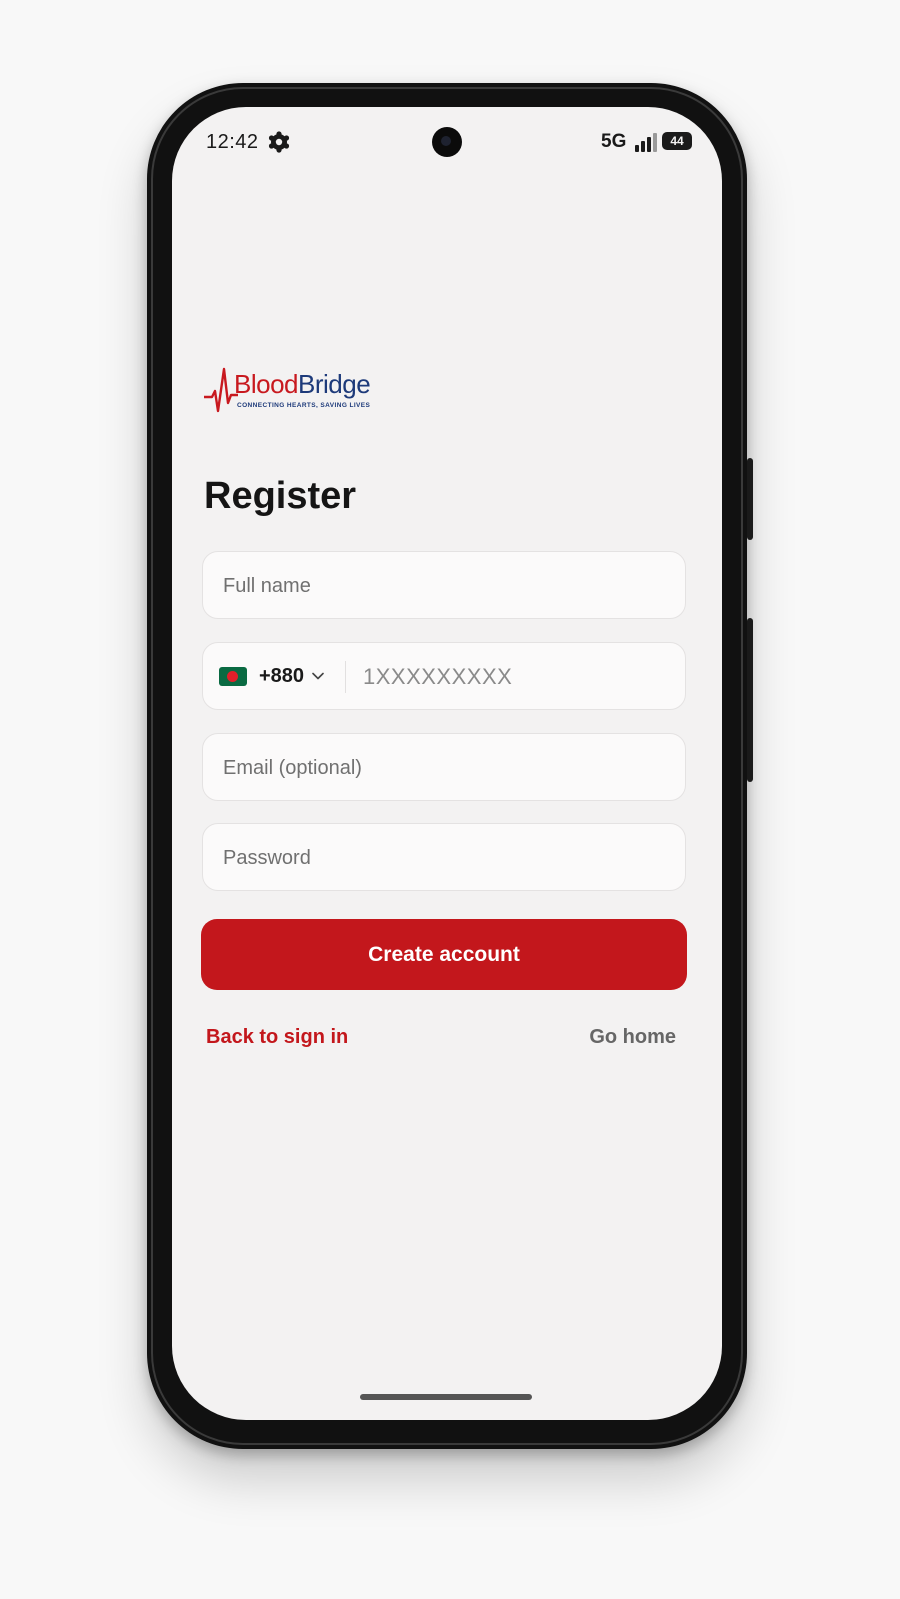 The width and height of the screenshot is (900, 1599). What do you see at coordinates (446, 1397) in the screenshot?
I see `home-indicator` at bounding box center [446, 1397].